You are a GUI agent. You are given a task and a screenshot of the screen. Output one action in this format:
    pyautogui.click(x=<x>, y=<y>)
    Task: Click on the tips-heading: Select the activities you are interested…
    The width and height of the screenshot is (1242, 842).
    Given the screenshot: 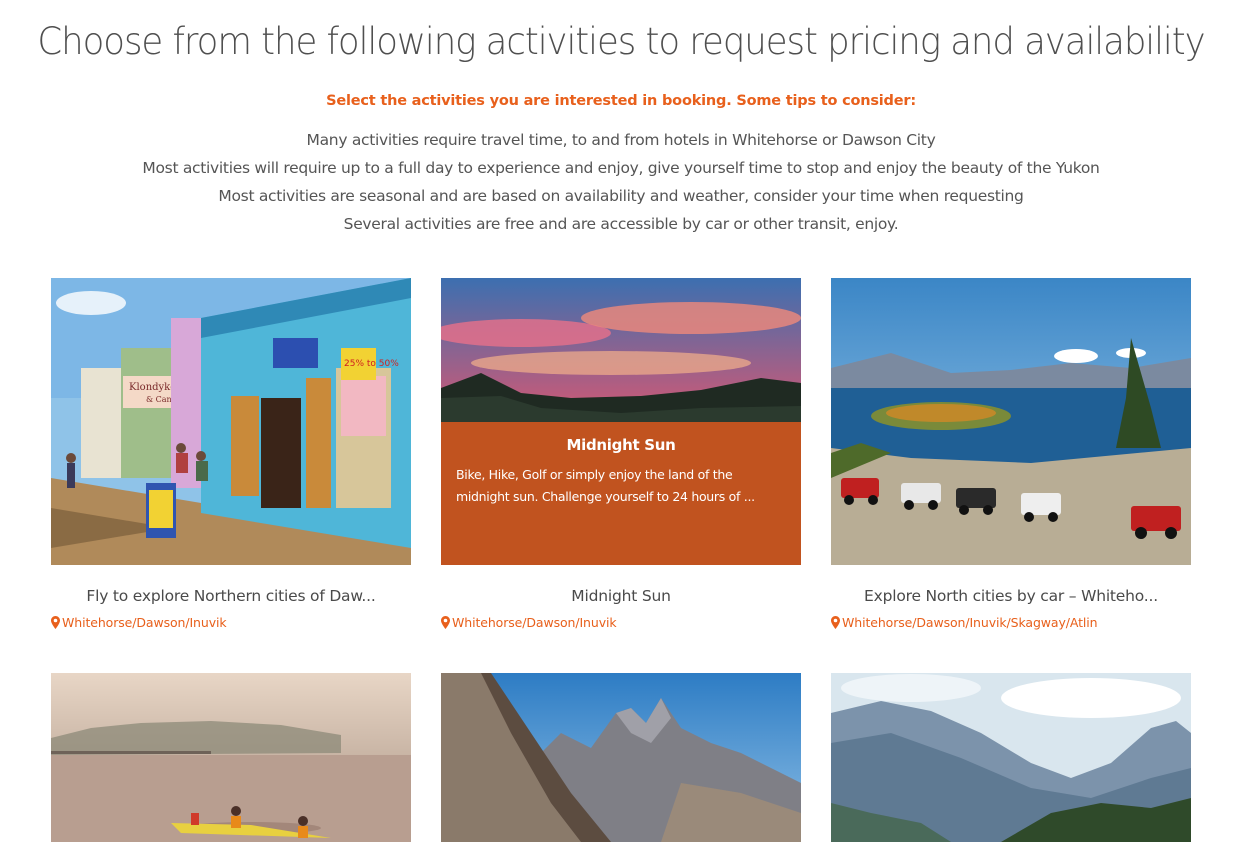 What is the action you would take?
    pyautogui.click(x=621, y=101)
    